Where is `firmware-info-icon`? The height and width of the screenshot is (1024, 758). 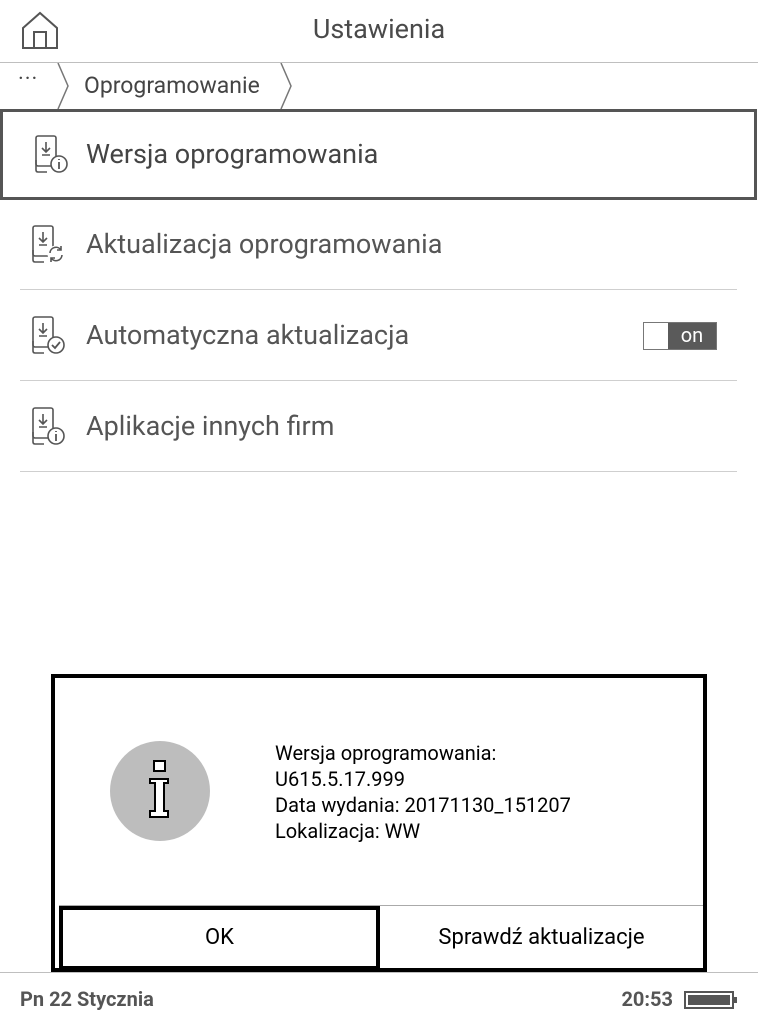
firmware-info-icon is located at coordinates (51, 154).